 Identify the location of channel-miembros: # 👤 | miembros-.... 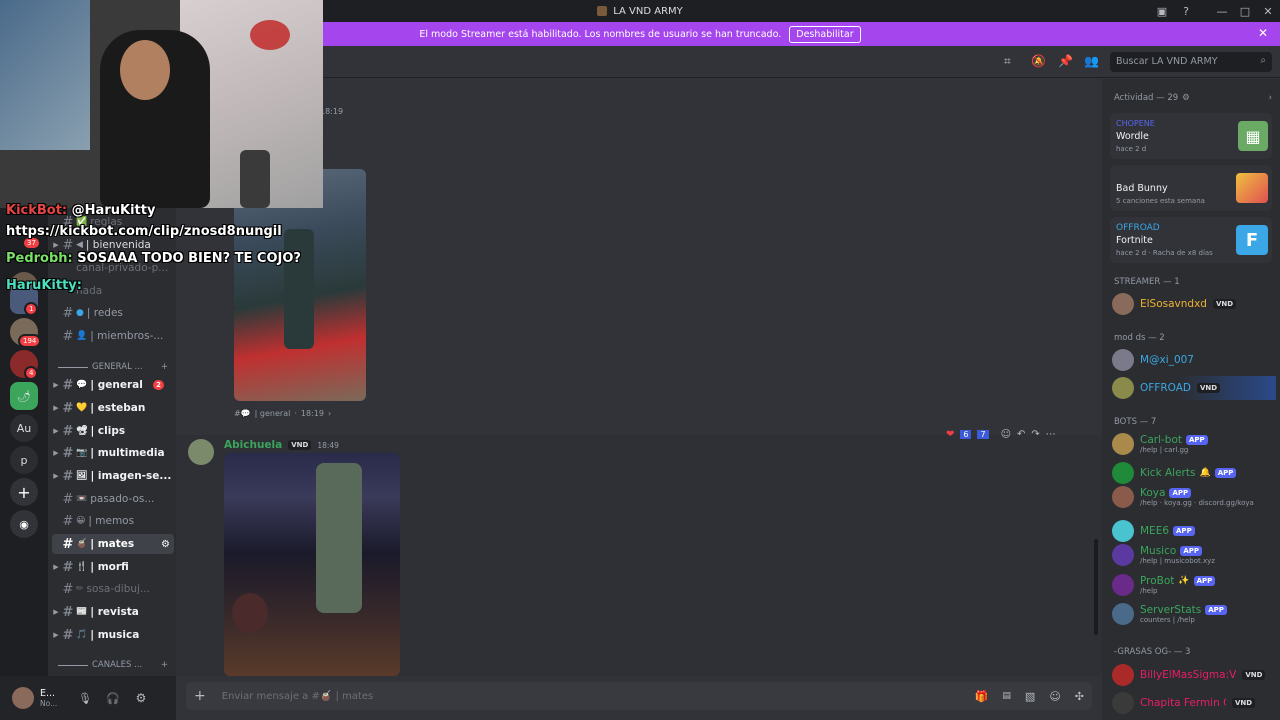
(113, 336).